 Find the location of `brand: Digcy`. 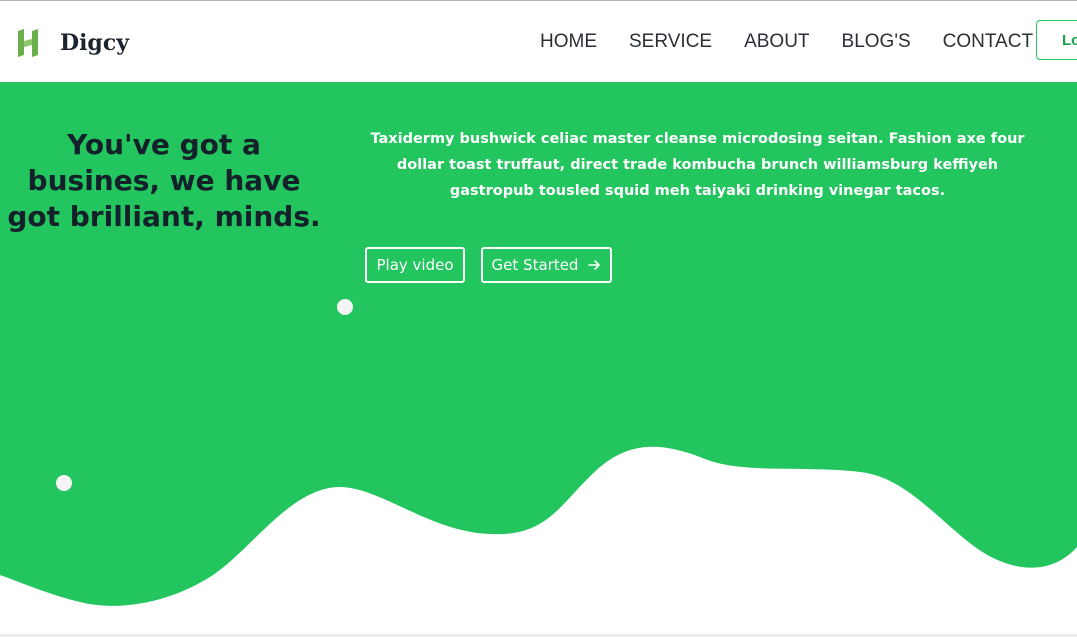

brand: Digcy is located at coordinates (72, 43).